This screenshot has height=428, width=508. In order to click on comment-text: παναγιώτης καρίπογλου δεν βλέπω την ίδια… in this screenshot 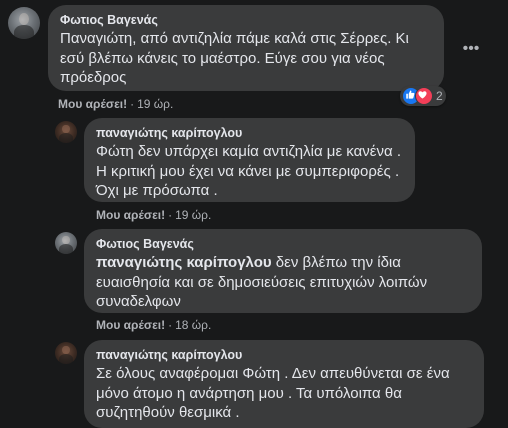, I will do `click(283, 282)`.